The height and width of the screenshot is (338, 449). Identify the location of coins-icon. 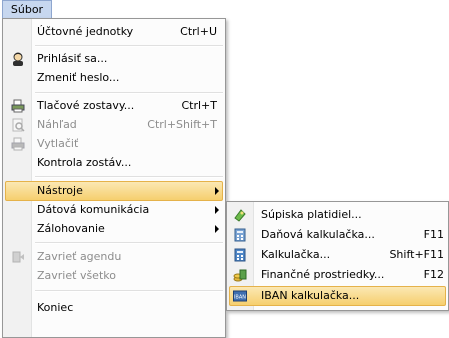
(240, 215).